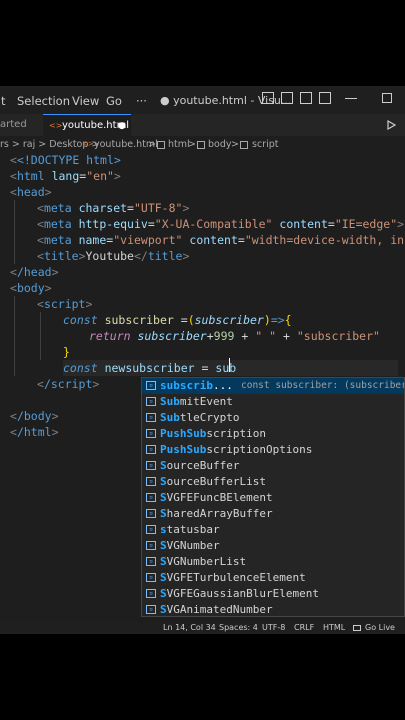 This screenshot has height=720, width=405. I want to click on suggestion-label: SubmitEvent, so click(196, 402).